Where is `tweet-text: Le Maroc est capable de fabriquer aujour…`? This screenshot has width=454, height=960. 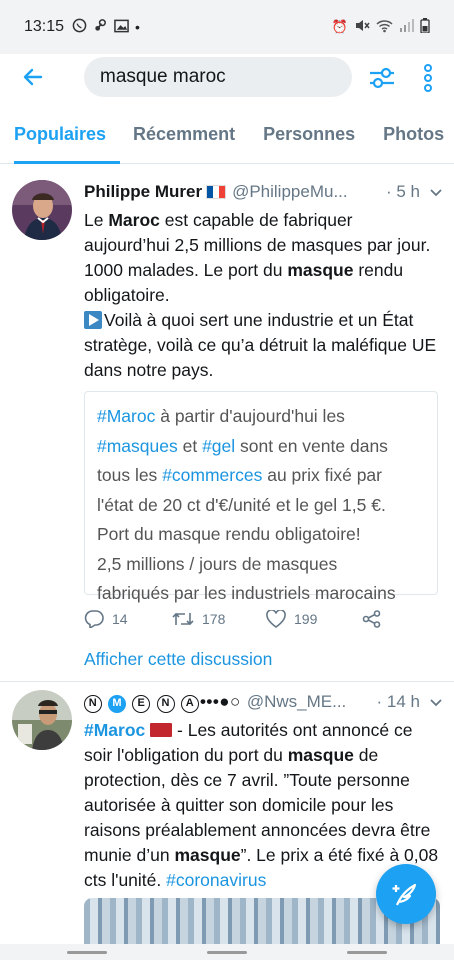
tweet-text: Le Maroc est capable de fabriquer aujour… is located at coordinates (260, 295).